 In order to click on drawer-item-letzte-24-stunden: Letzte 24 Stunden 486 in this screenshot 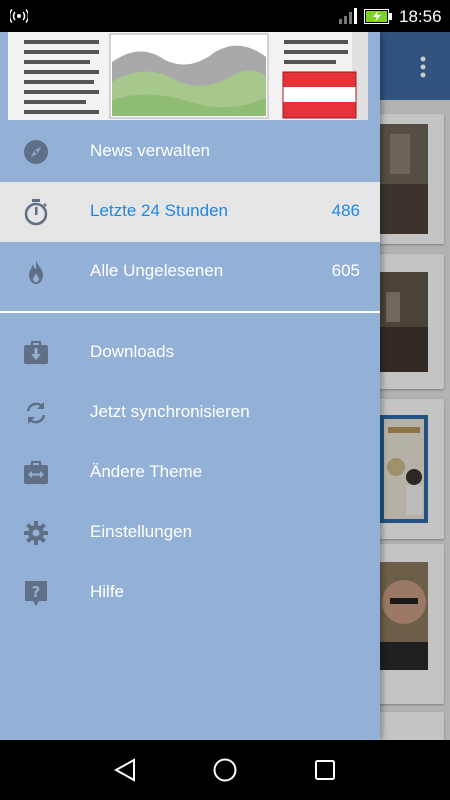, I will do `click(190, 212)`.